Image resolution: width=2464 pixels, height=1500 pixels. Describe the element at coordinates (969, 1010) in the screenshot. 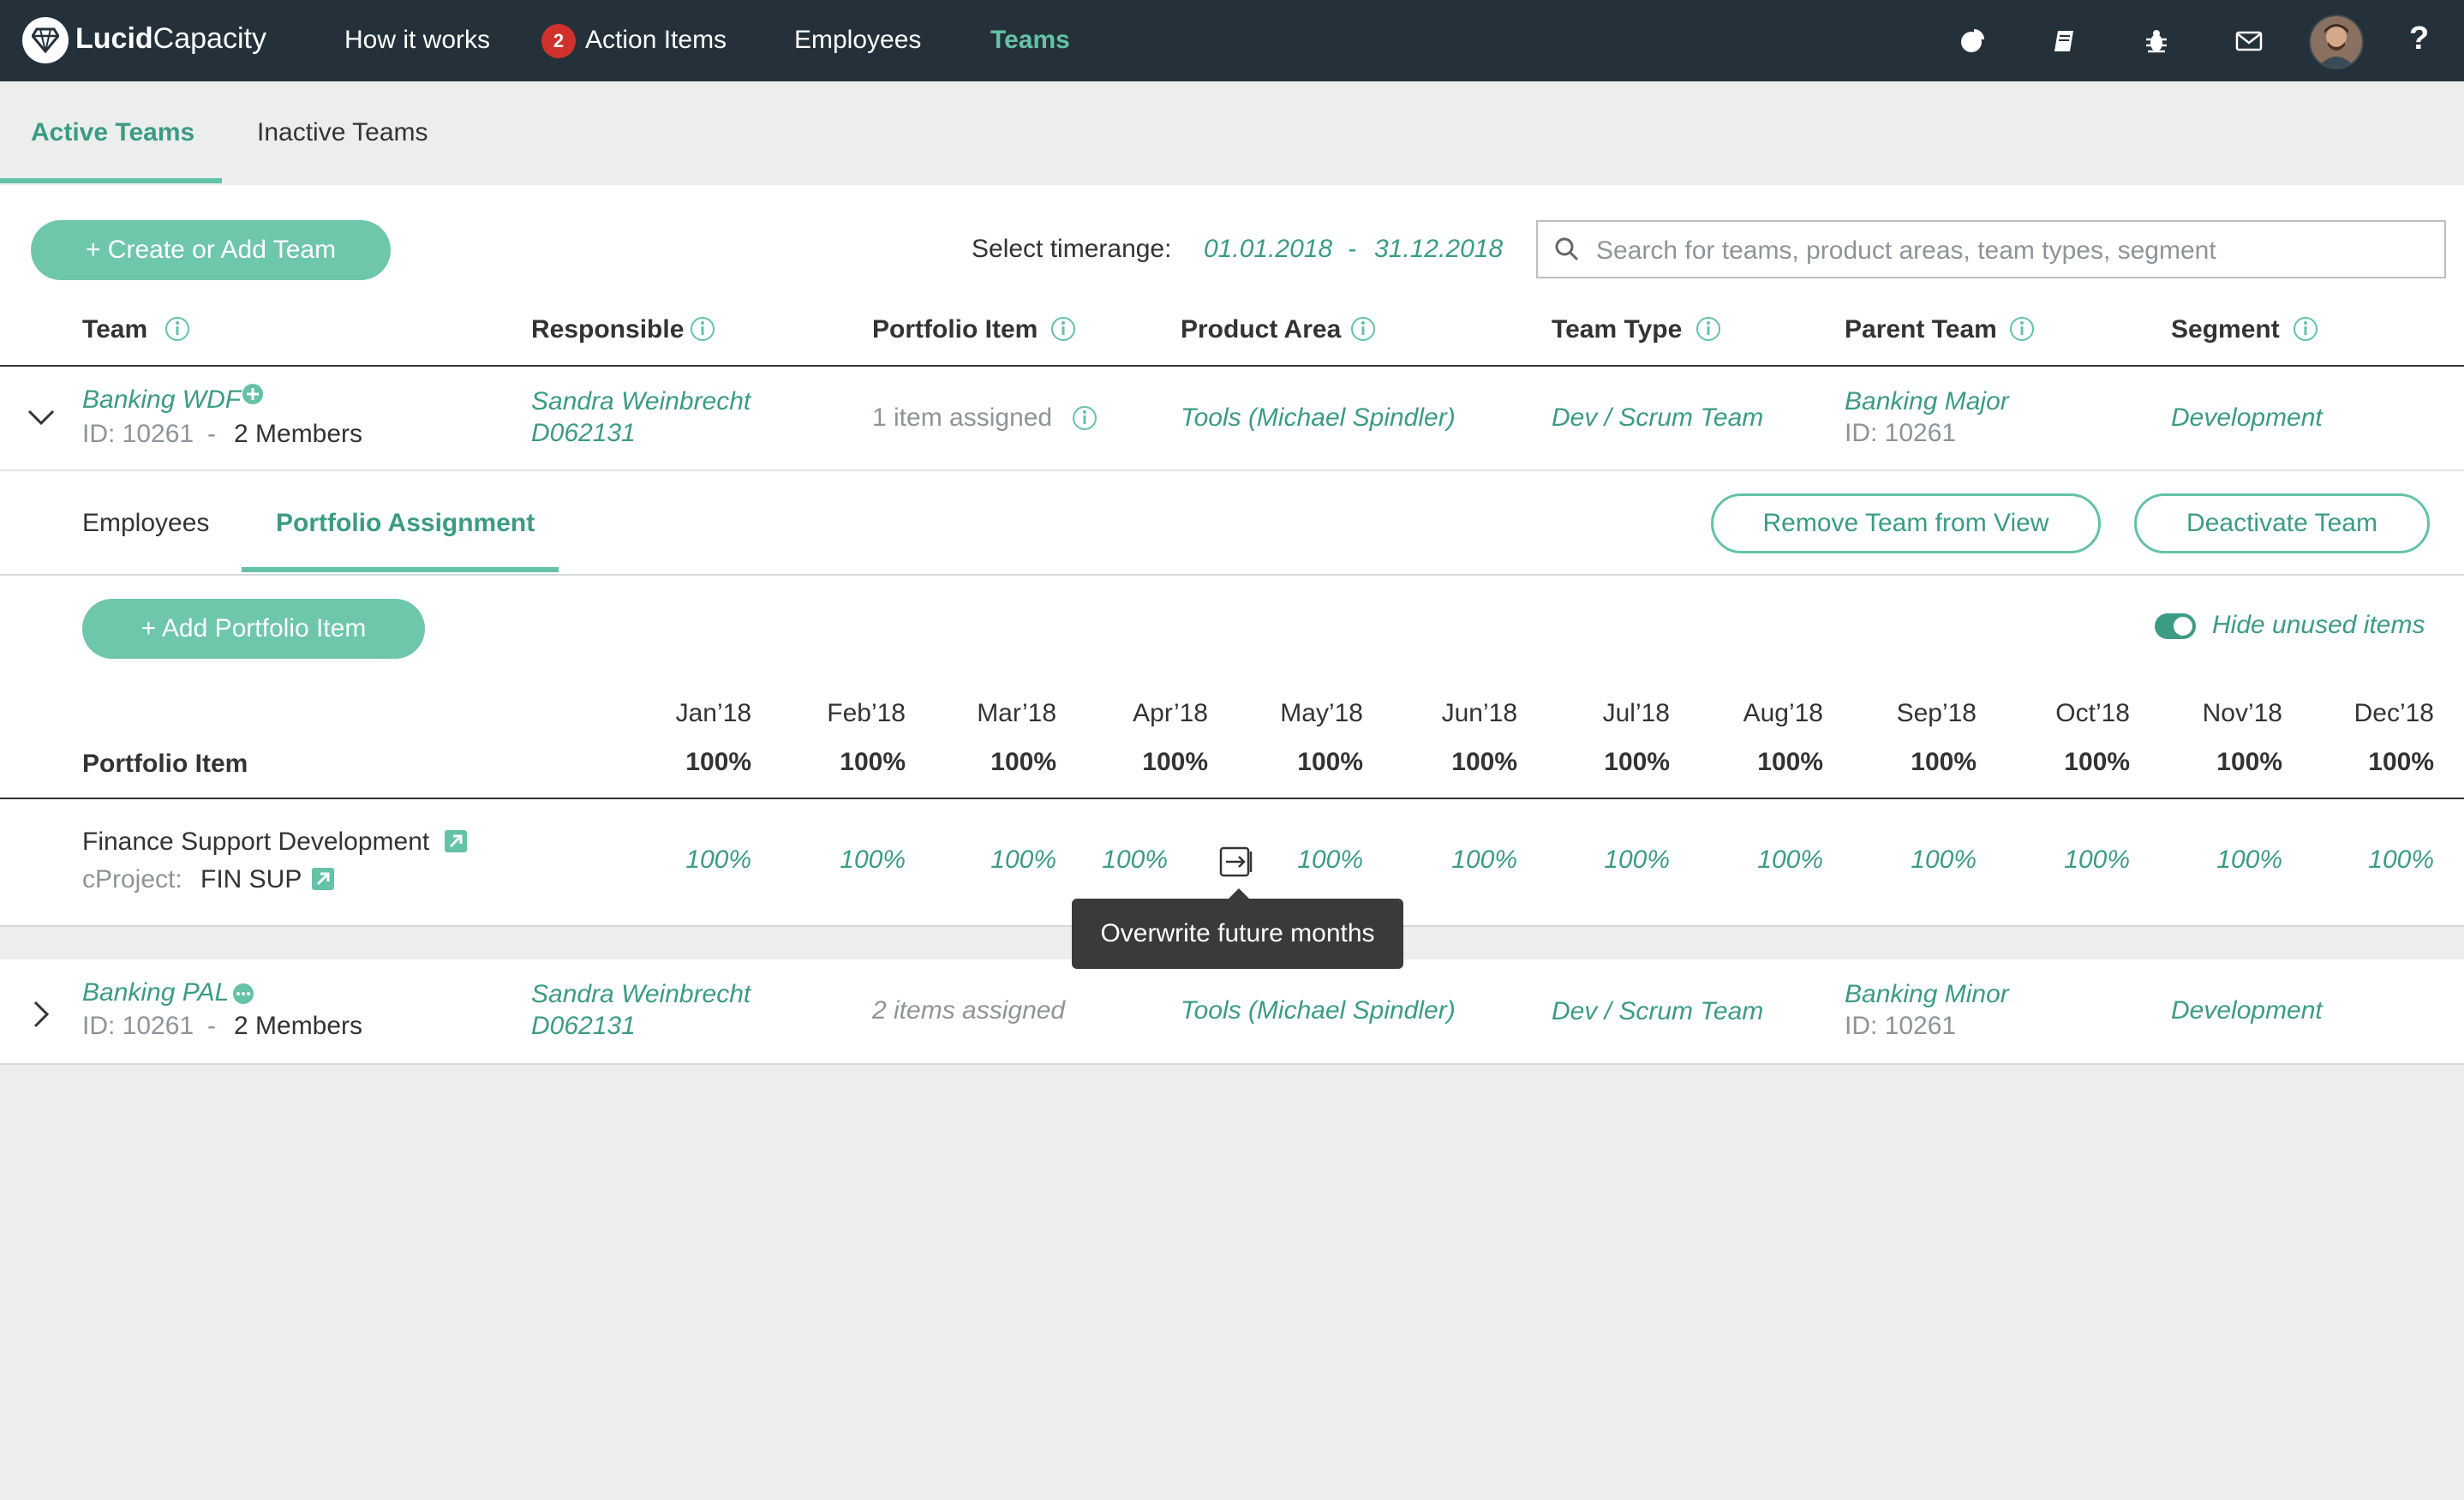

I see `portfolio-count: 2 items assigned` at that location.